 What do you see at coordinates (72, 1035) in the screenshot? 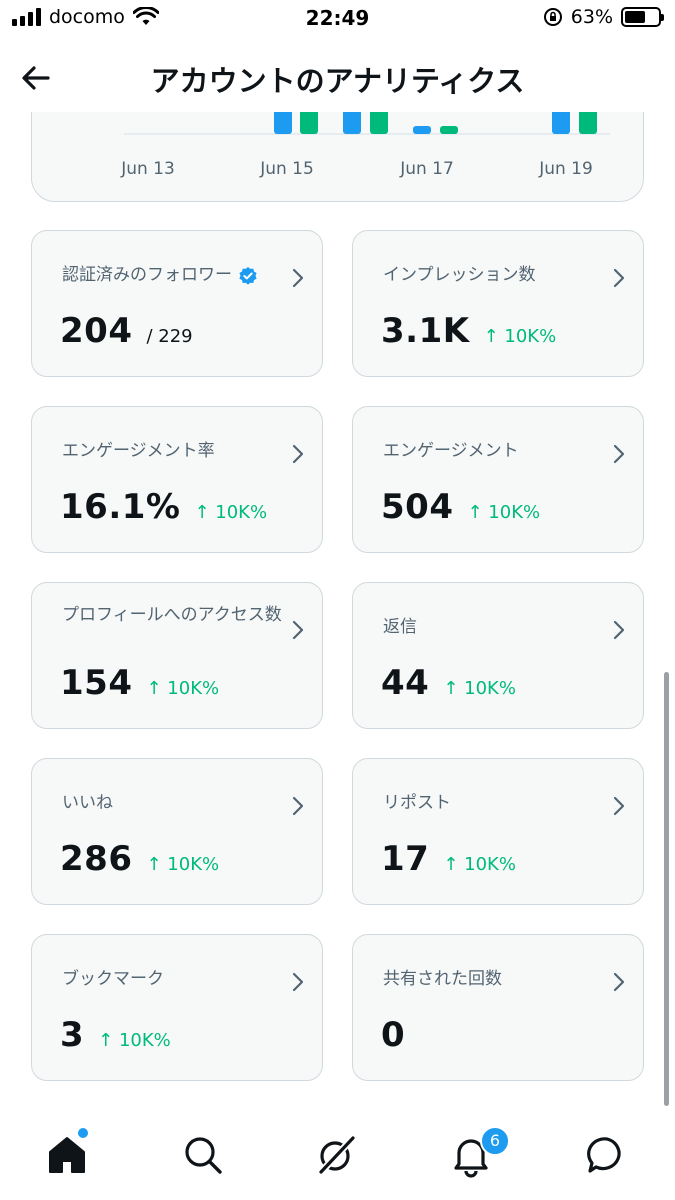
I see `stat-value: 3` at bounding box center [72, 1035].